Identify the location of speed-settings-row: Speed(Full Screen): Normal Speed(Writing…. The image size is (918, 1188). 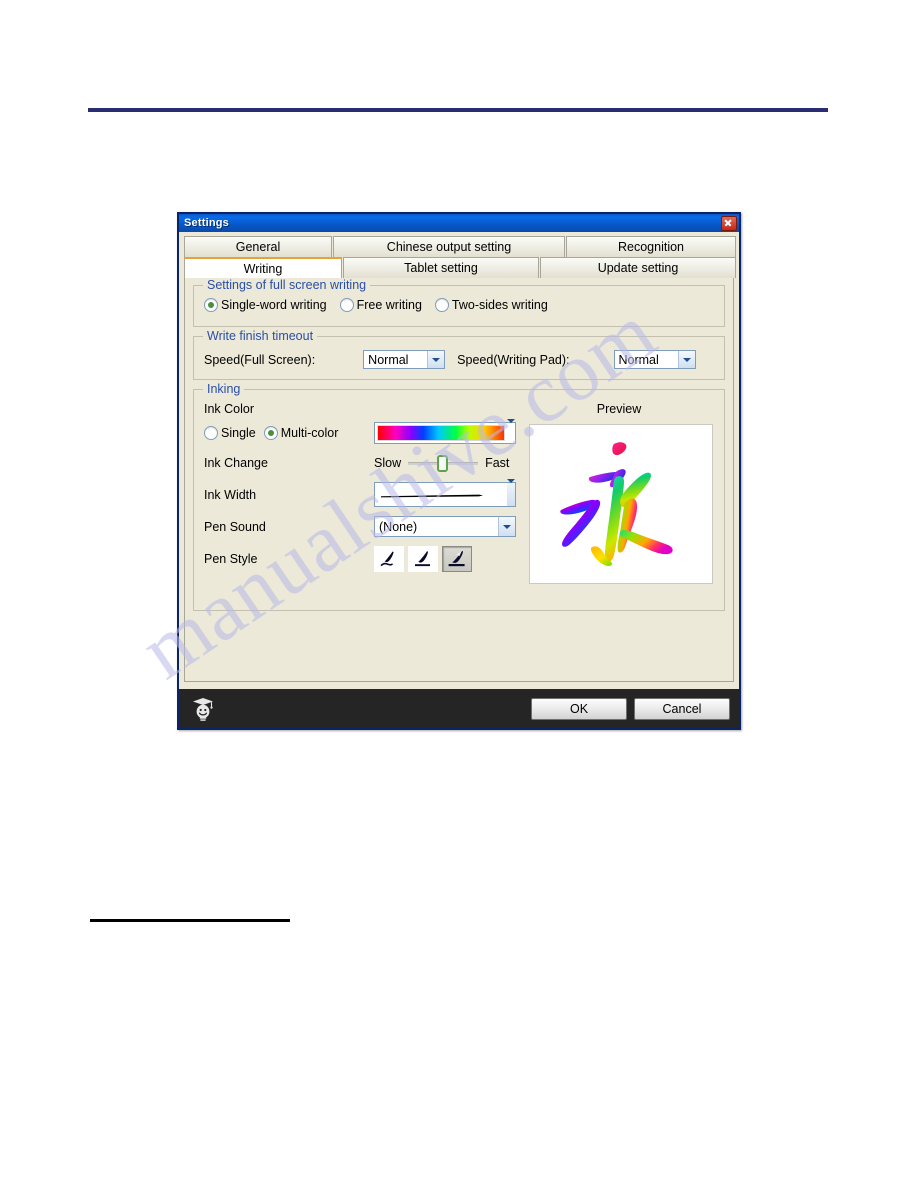
(459, 359).